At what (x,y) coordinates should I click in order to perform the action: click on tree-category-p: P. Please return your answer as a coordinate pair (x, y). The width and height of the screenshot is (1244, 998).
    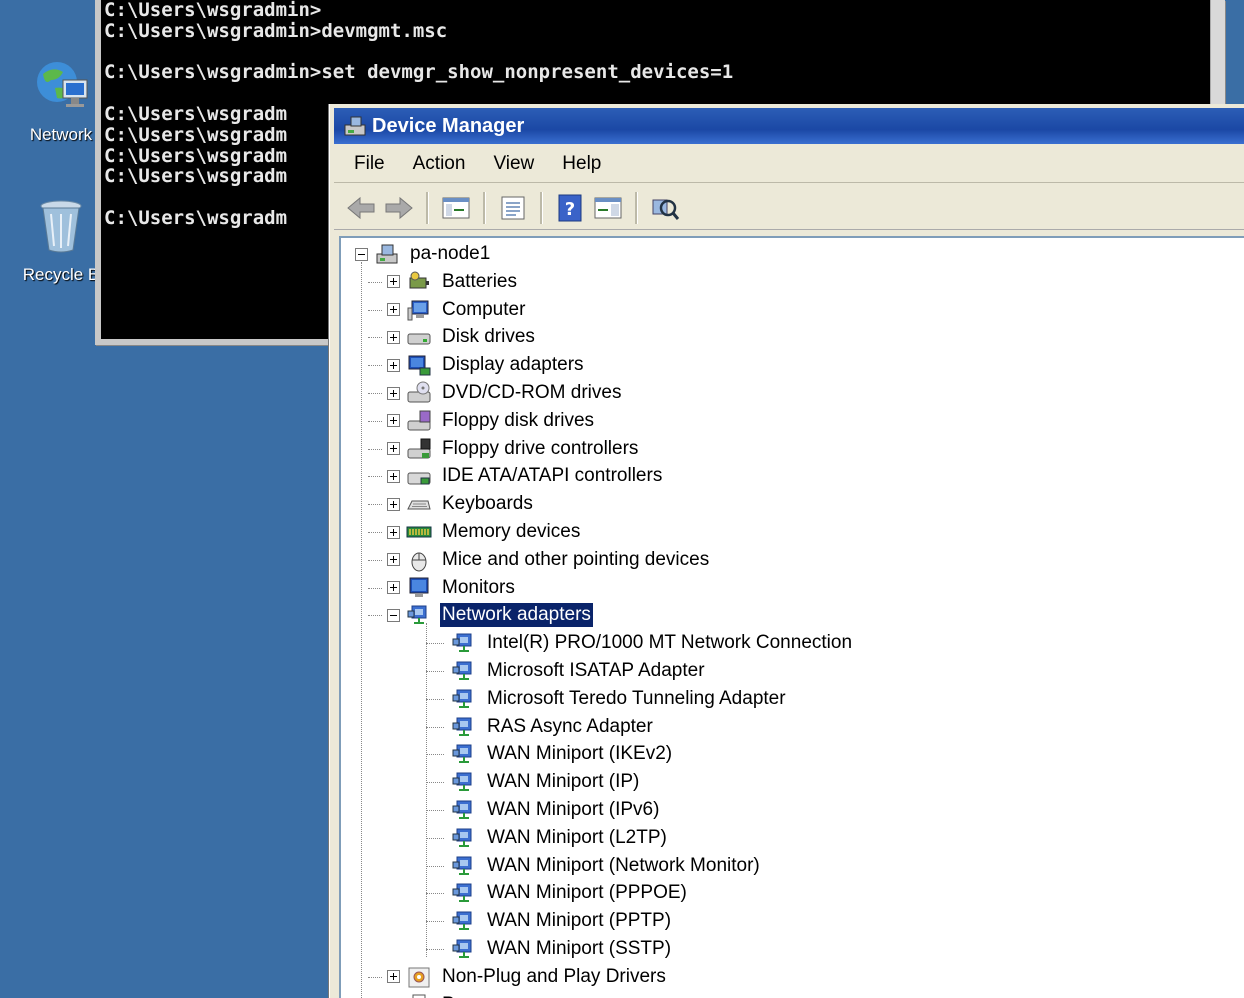
    Looking at the image, I should click on (422, 994).